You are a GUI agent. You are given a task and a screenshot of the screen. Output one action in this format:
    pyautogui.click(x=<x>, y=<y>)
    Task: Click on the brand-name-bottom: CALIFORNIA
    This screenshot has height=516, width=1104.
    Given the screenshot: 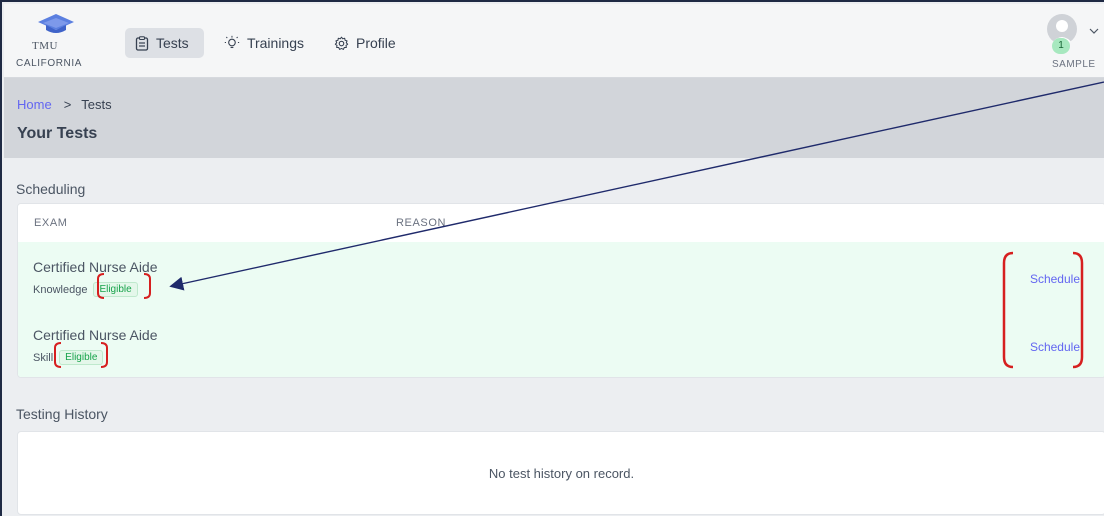 What is the action you would take?
    pyautogui.click(x=49, y=63)
    